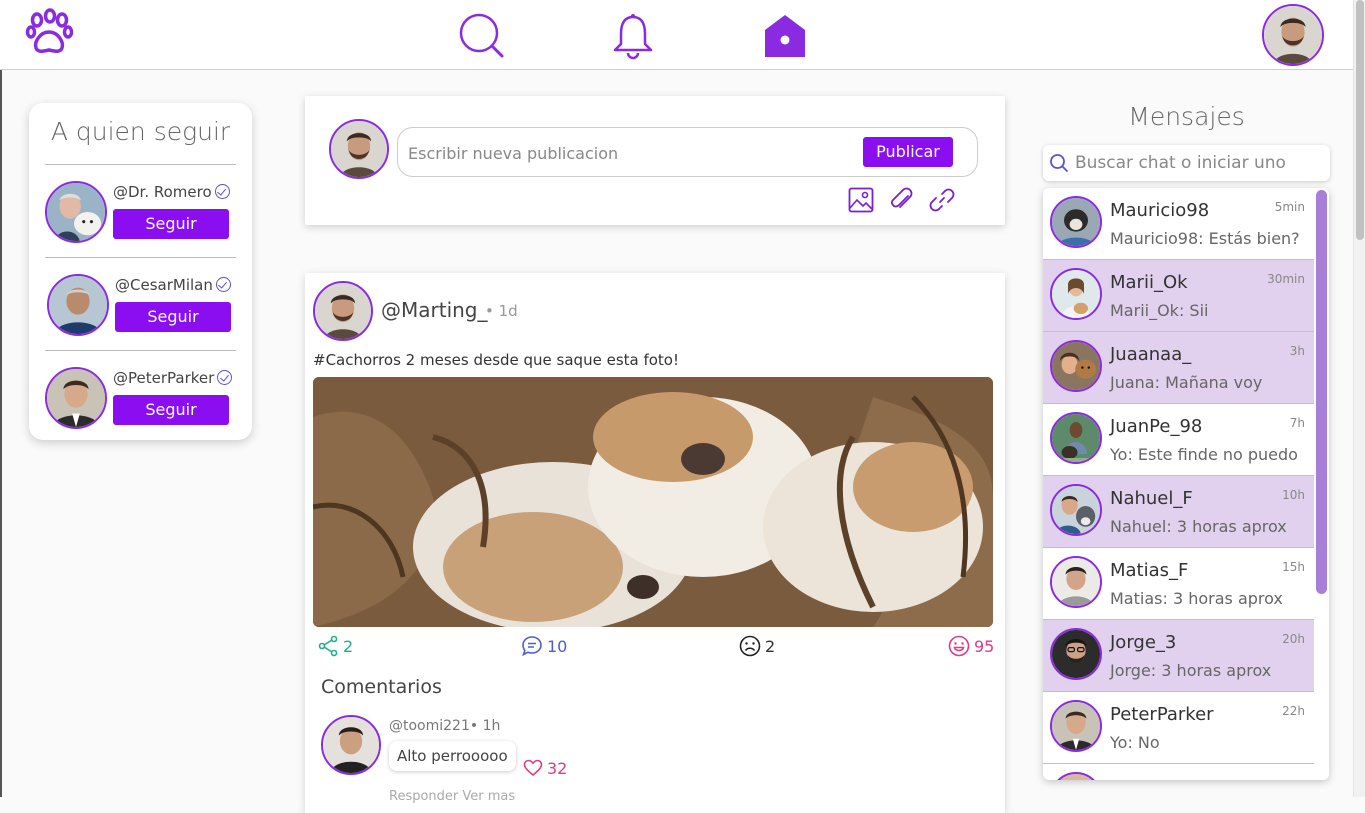 This screenshot has width=1365, height=813. What do you see at coordinates (1149, 282) in the screenshot?
I see `chat-name: Marii_Ok` at bounding box center [1149, 282].